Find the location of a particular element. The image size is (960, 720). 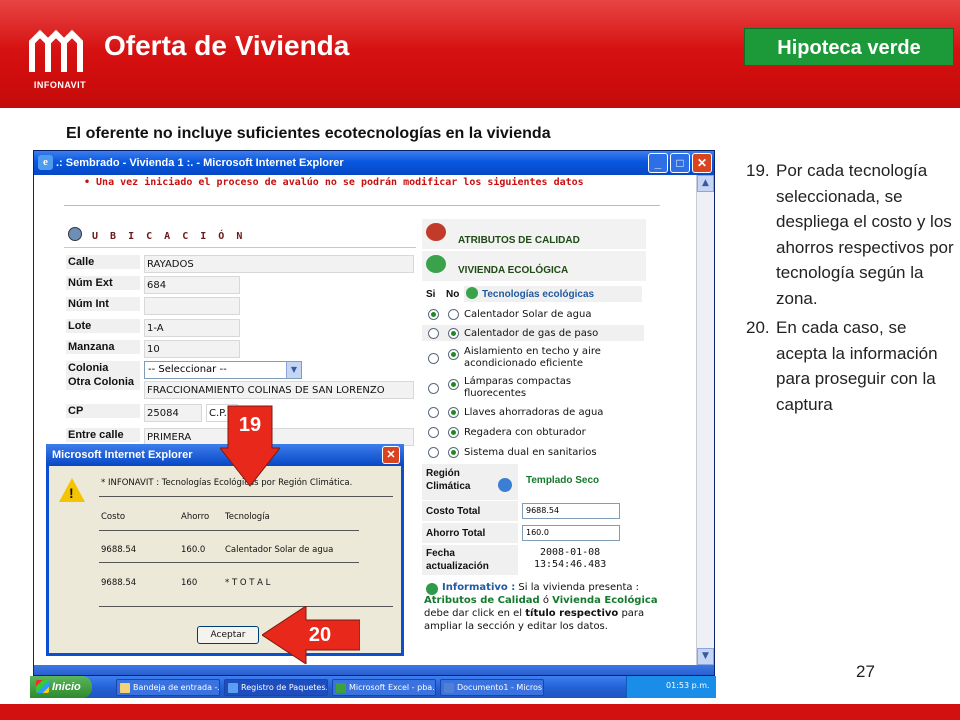

costo-label: Costo Total is located at coordinates (453, 511).